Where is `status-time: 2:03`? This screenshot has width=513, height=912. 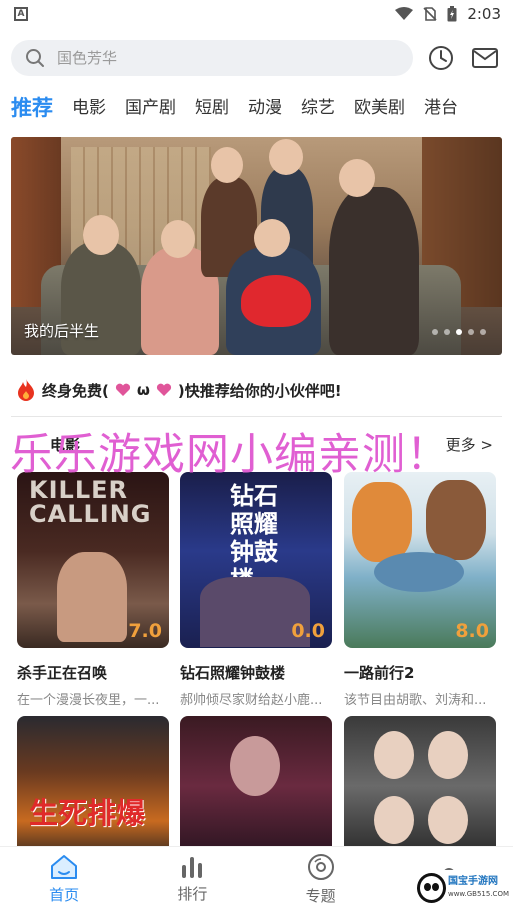 status-time: 2:03 is located at coordinates (484, 14).